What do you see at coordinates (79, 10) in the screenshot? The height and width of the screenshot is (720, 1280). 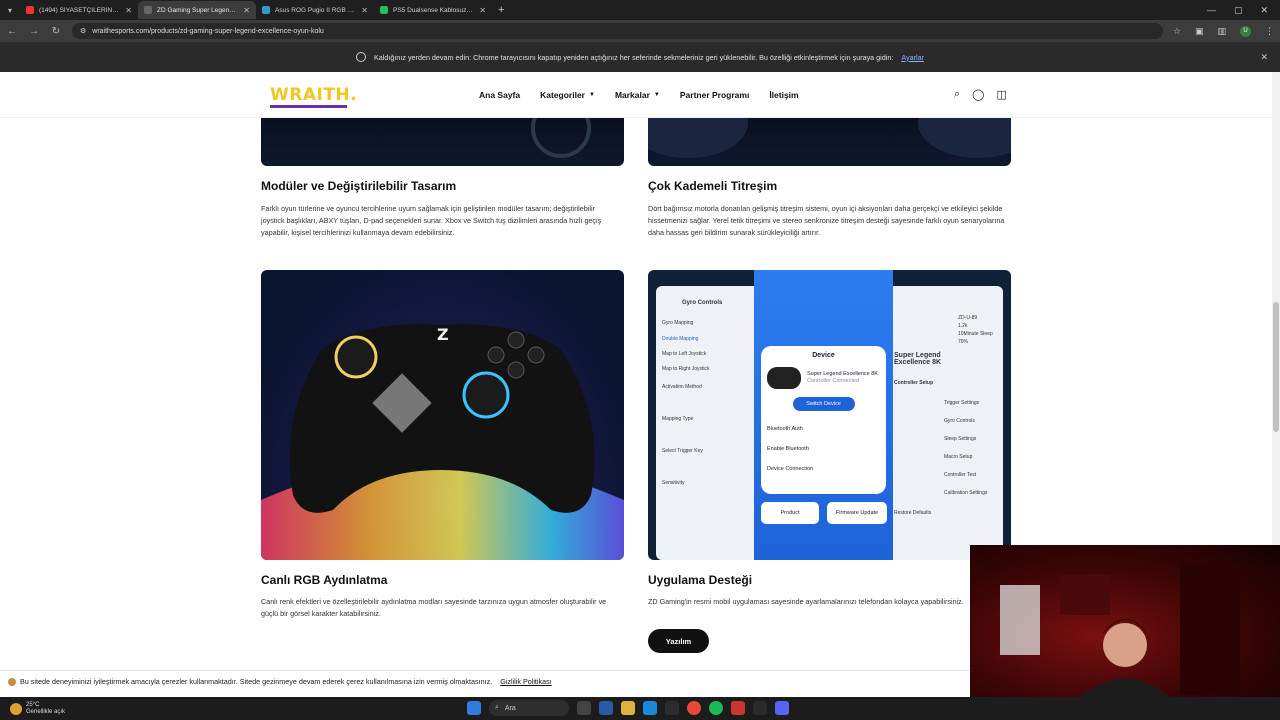 I see `browser-tab: (1494) SİYASETÇİLERİN YEDİĞİ ✕` at bounding box center [79, 10].